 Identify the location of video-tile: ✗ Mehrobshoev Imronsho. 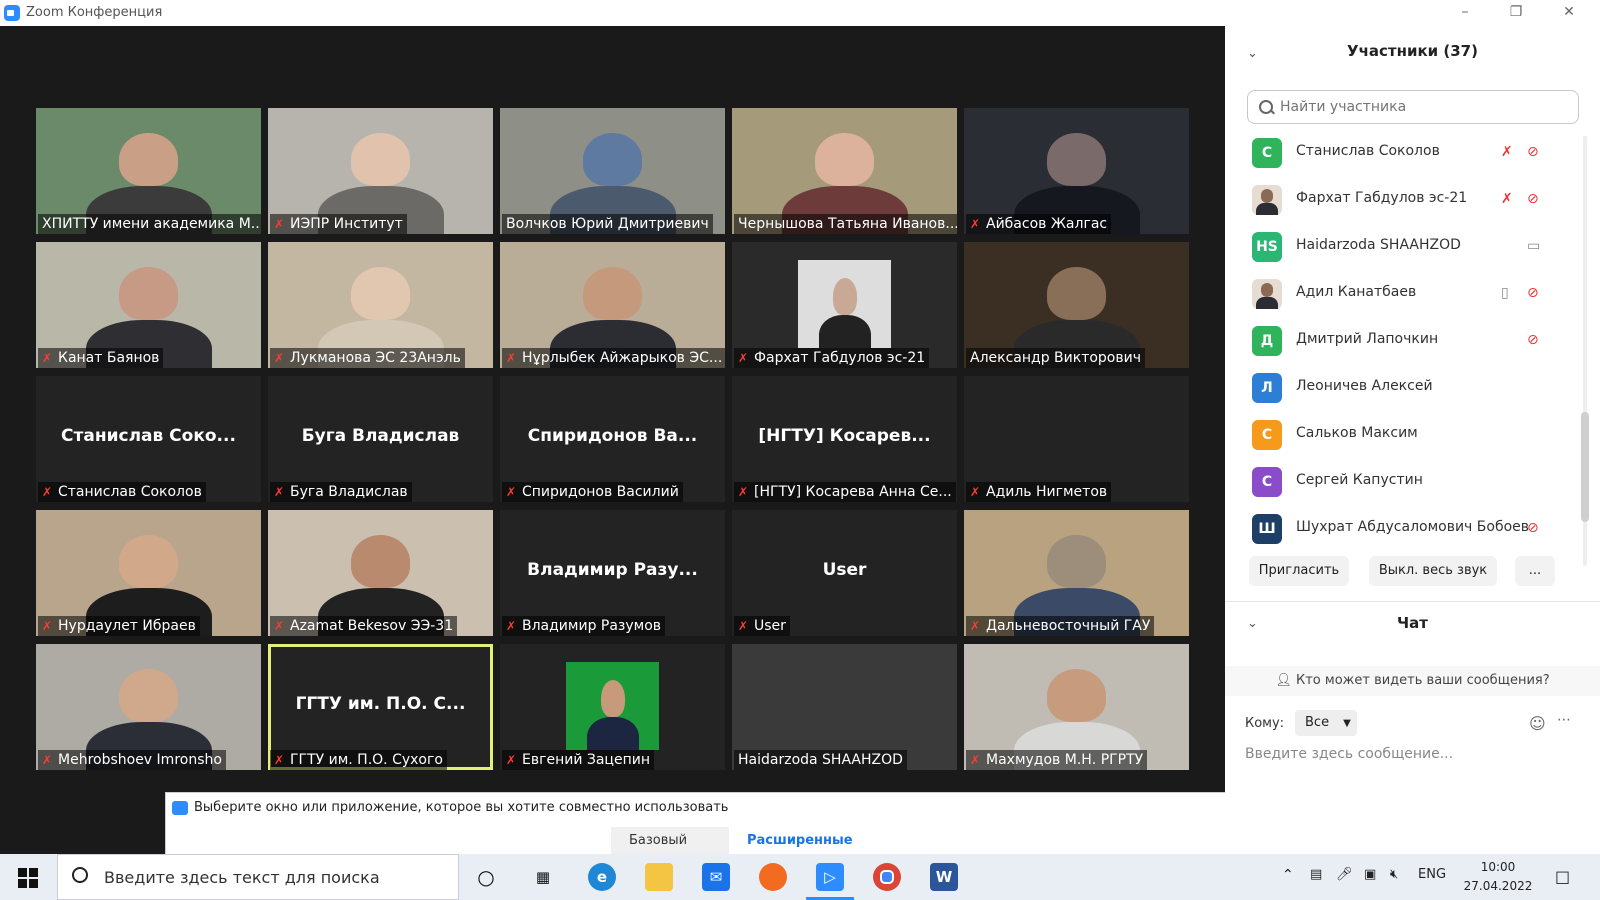
(148, 707).